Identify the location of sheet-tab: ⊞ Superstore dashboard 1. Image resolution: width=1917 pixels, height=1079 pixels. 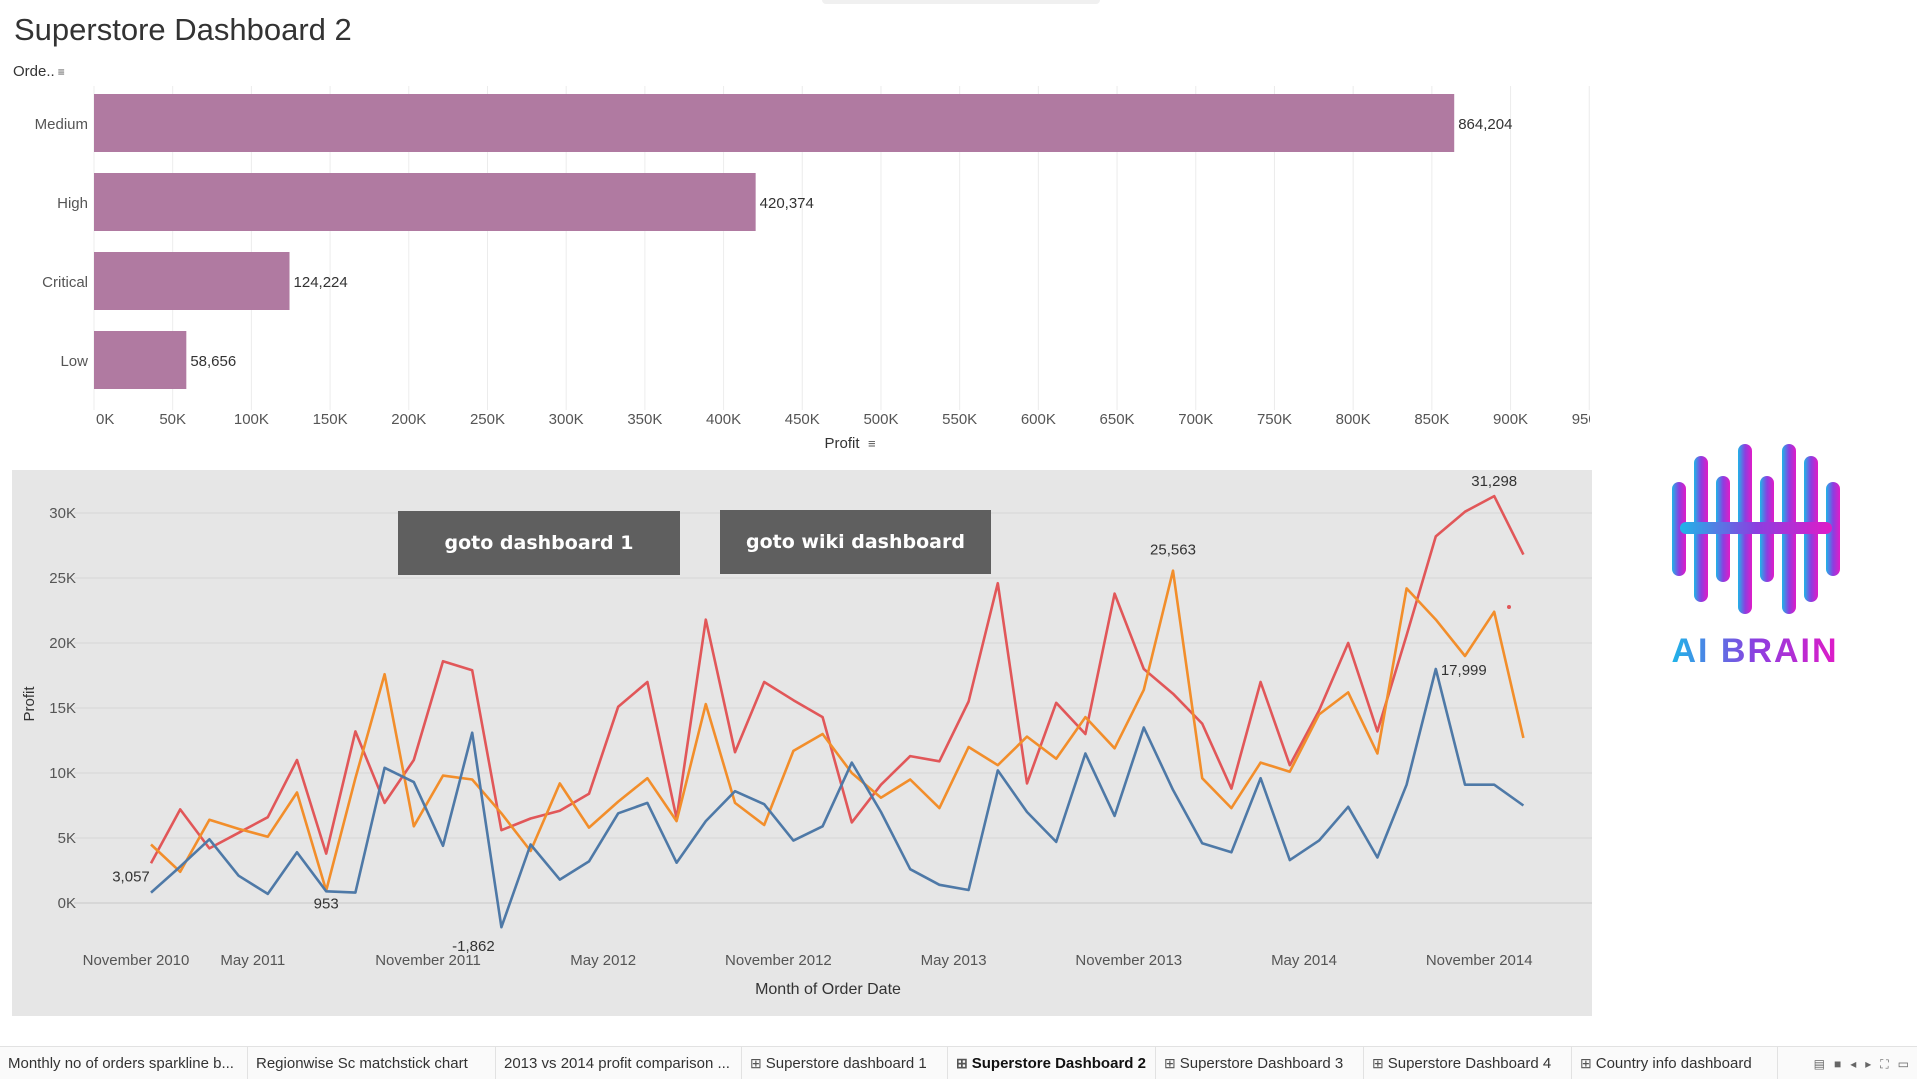
(845, 1063).